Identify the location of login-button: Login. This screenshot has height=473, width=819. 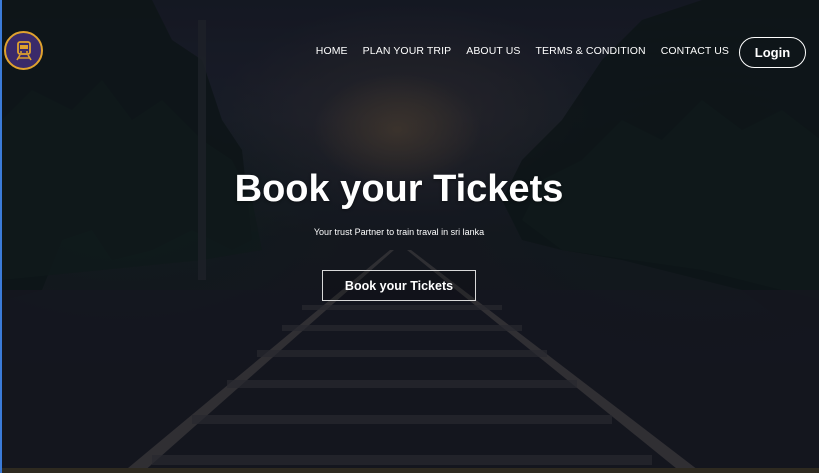
(772, 52).